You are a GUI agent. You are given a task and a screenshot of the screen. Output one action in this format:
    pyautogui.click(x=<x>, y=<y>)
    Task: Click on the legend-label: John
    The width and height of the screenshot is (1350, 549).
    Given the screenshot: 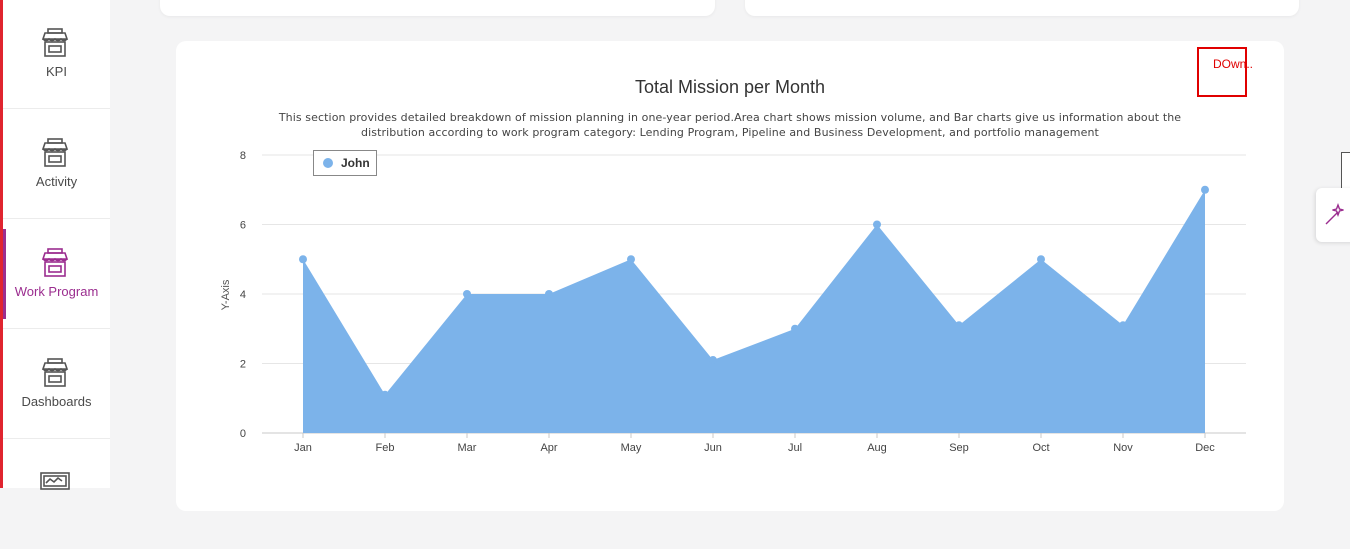 What is the action you would take?
    pyautogui.click(x=355, y=163)
    